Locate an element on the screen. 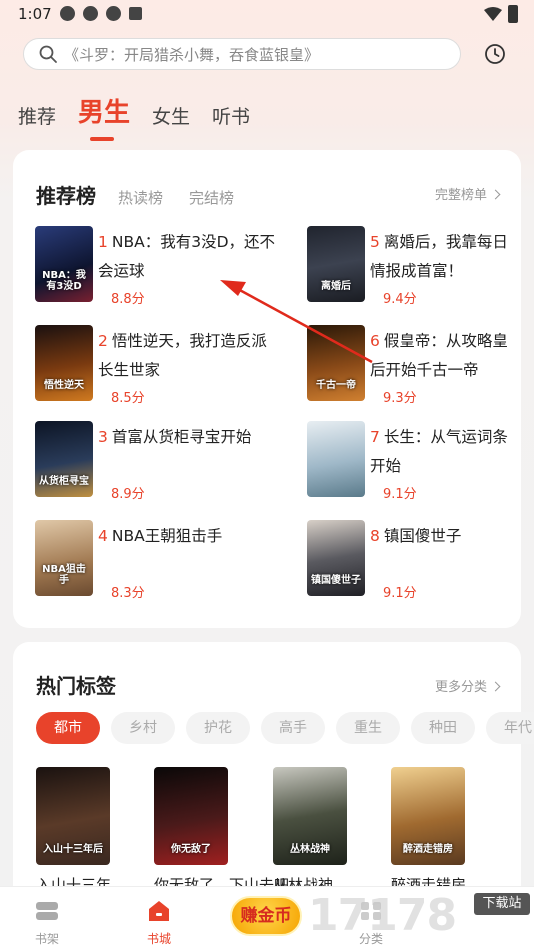 This screenshot has width=534, height=950. watermark-logo: 17178 is located at coordinates (382, 915).